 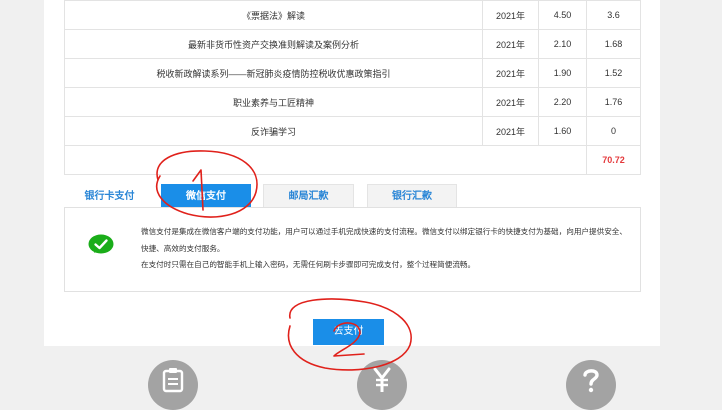 What do you see at coordinates (613, 15) in the screenshot?
I see `course-discount-price: 3.6` at bounding box center [613, 15].